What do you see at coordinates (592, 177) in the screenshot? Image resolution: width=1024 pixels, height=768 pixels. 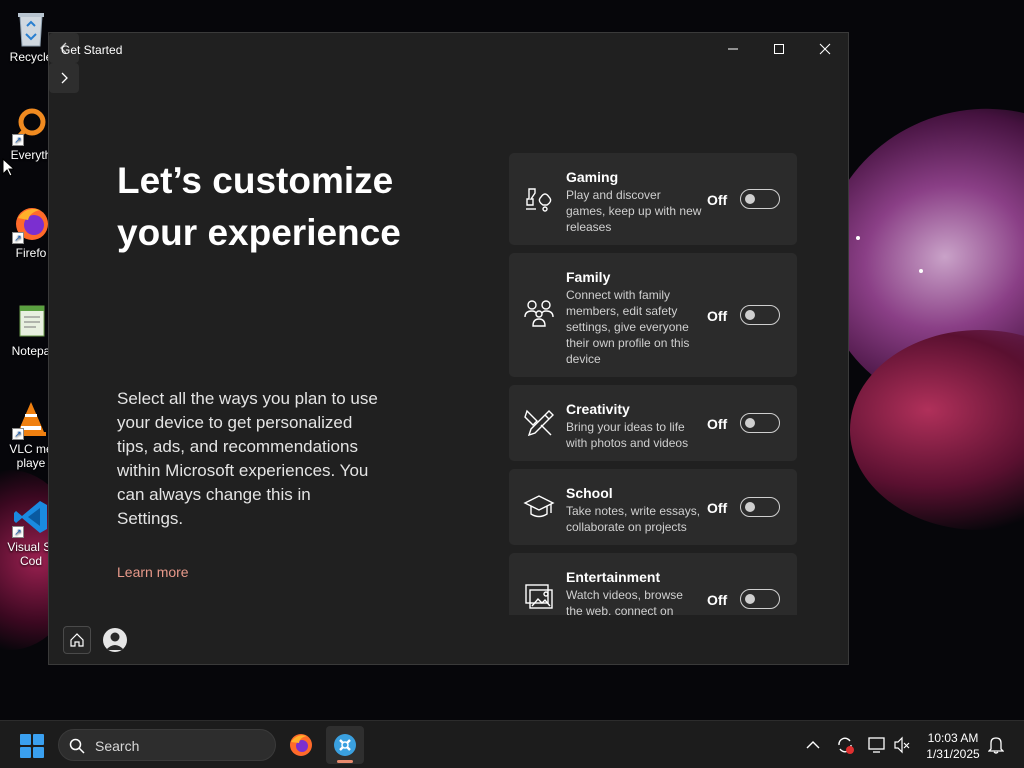 I see `card-title: Gaming` at bounding box center [592, 177].